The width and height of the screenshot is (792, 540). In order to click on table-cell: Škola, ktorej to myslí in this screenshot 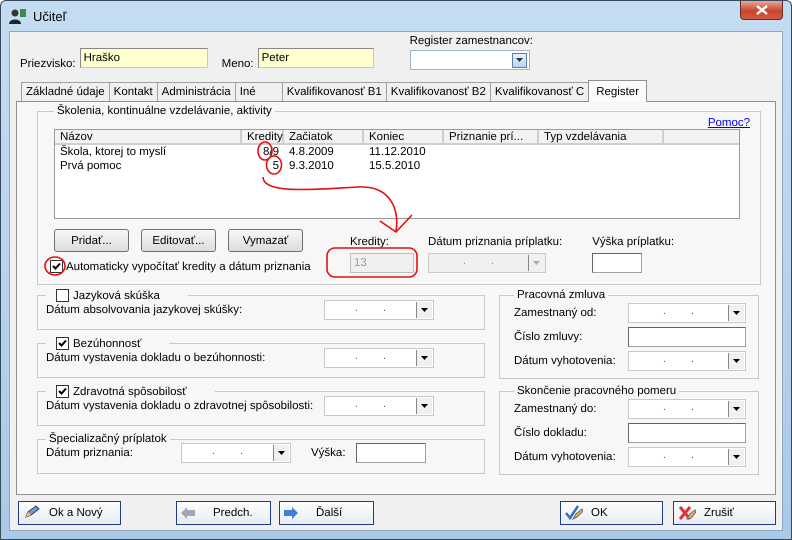, I will do `click(113, 152)`.